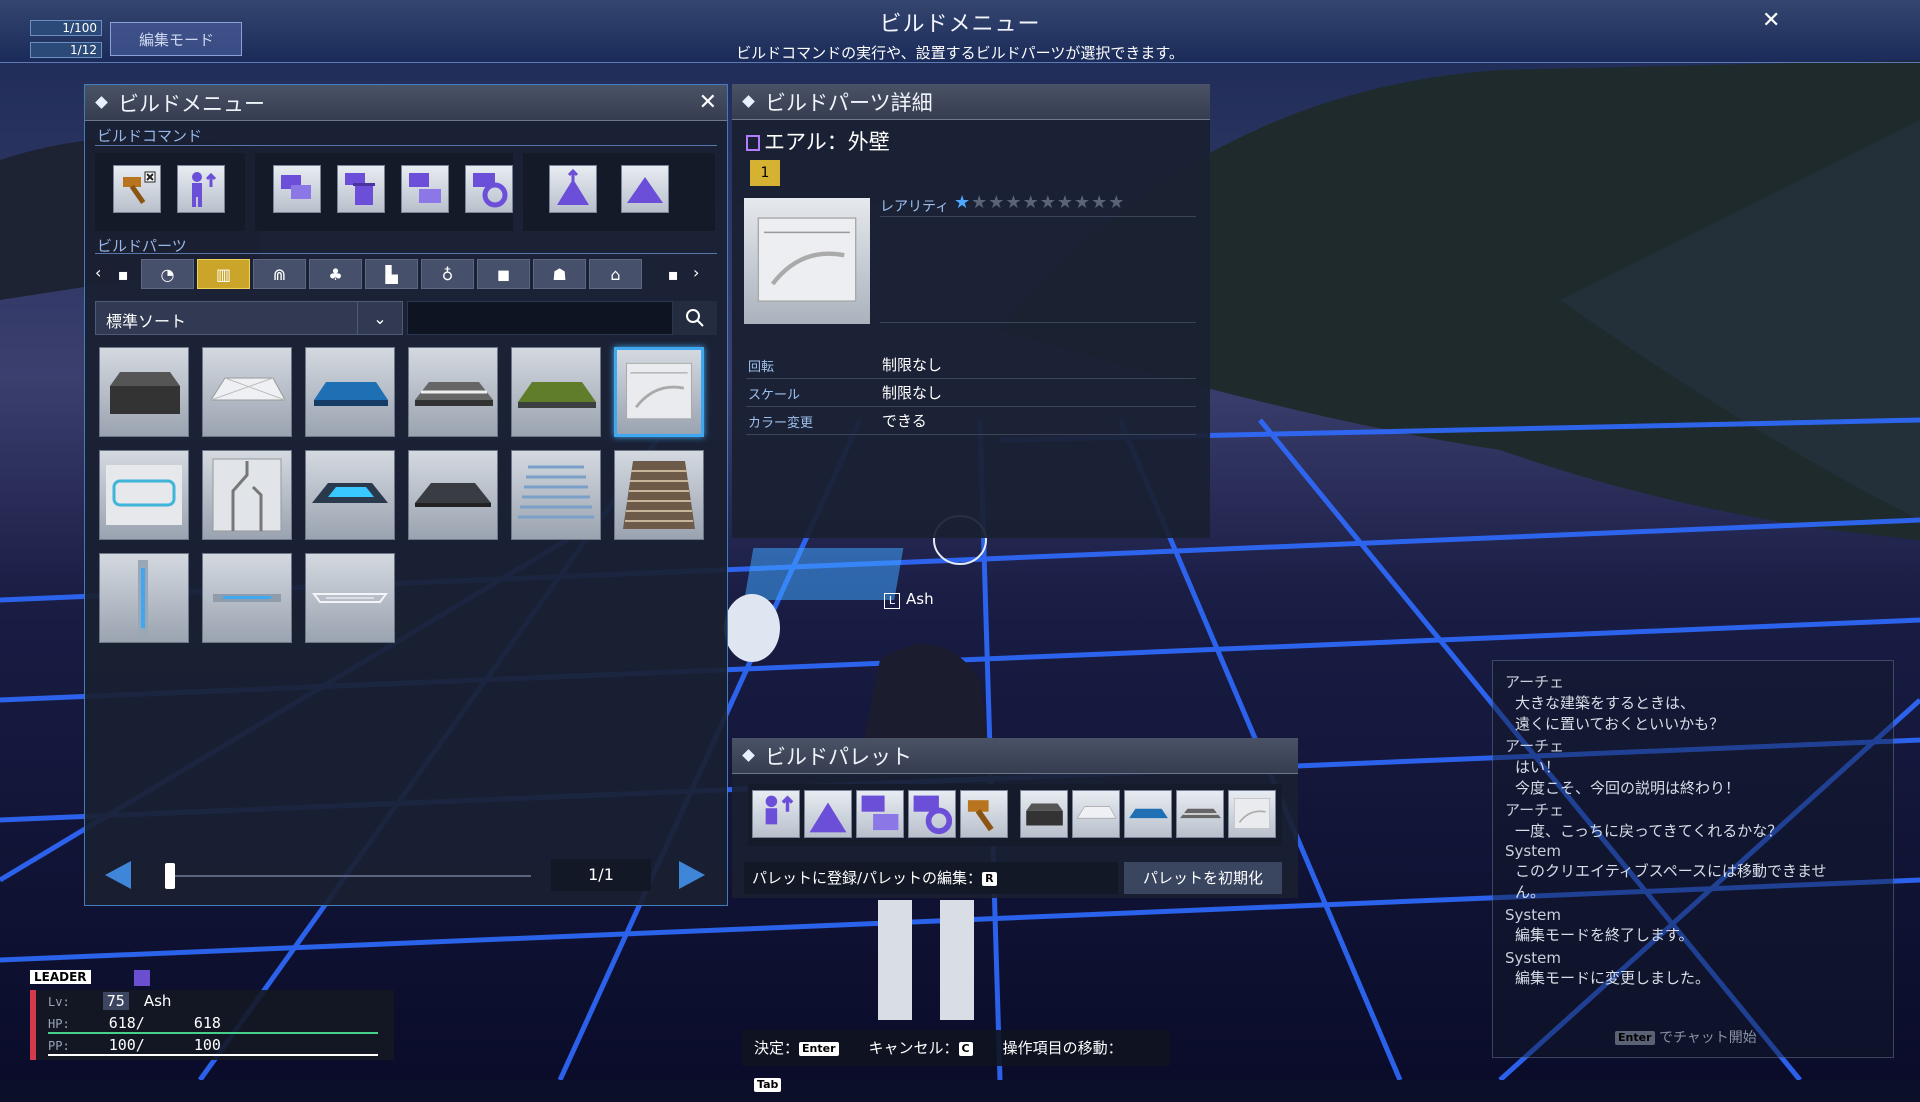  I want to click on chat-sender: System, so click(1533, 915).